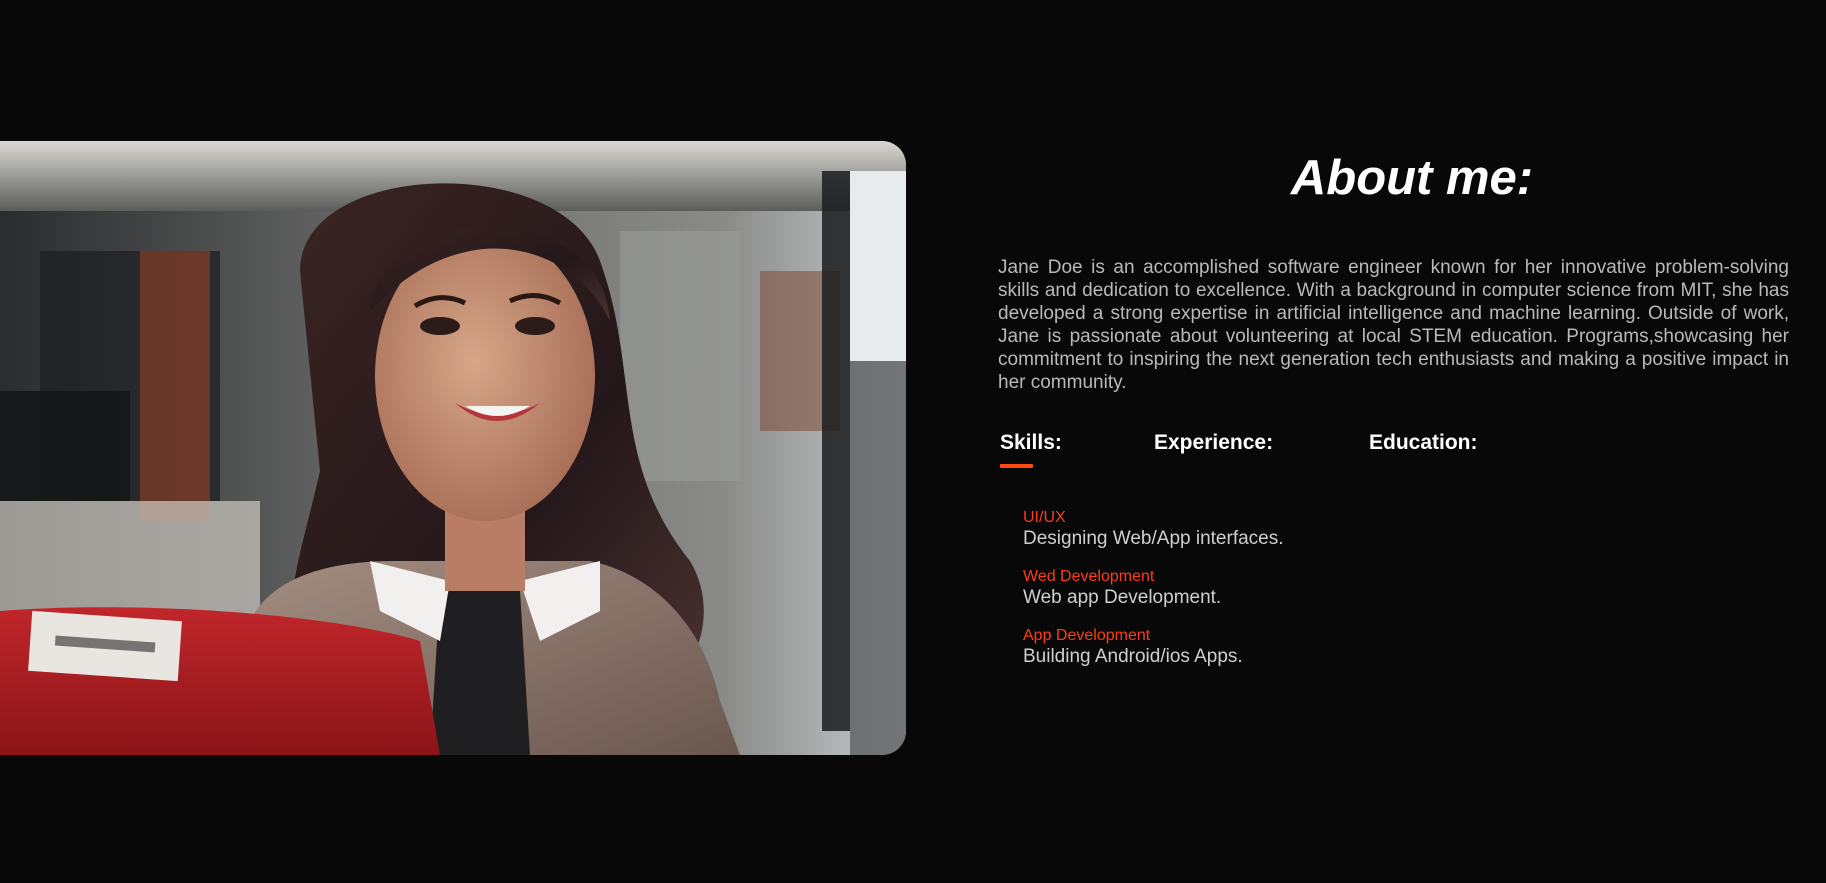 Image resolution: width=1826 pixels, height=883 pixels. What do you see at coordinates (1412, 178) in the screenshot?
I see `page-title: About me:` at bounding box center [1412, 178].